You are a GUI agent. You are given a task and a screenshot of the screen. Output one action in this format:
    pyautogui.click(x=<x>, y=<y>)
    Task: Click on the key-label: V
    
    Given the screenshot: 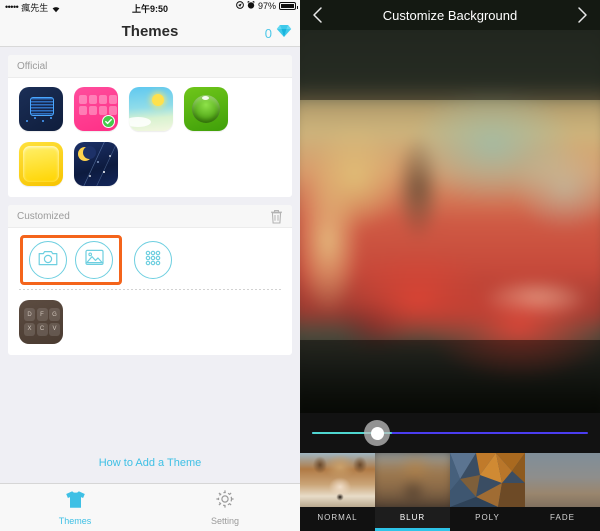 What is the action you would take?
    pyautogui.click(x=54, y=329)
    